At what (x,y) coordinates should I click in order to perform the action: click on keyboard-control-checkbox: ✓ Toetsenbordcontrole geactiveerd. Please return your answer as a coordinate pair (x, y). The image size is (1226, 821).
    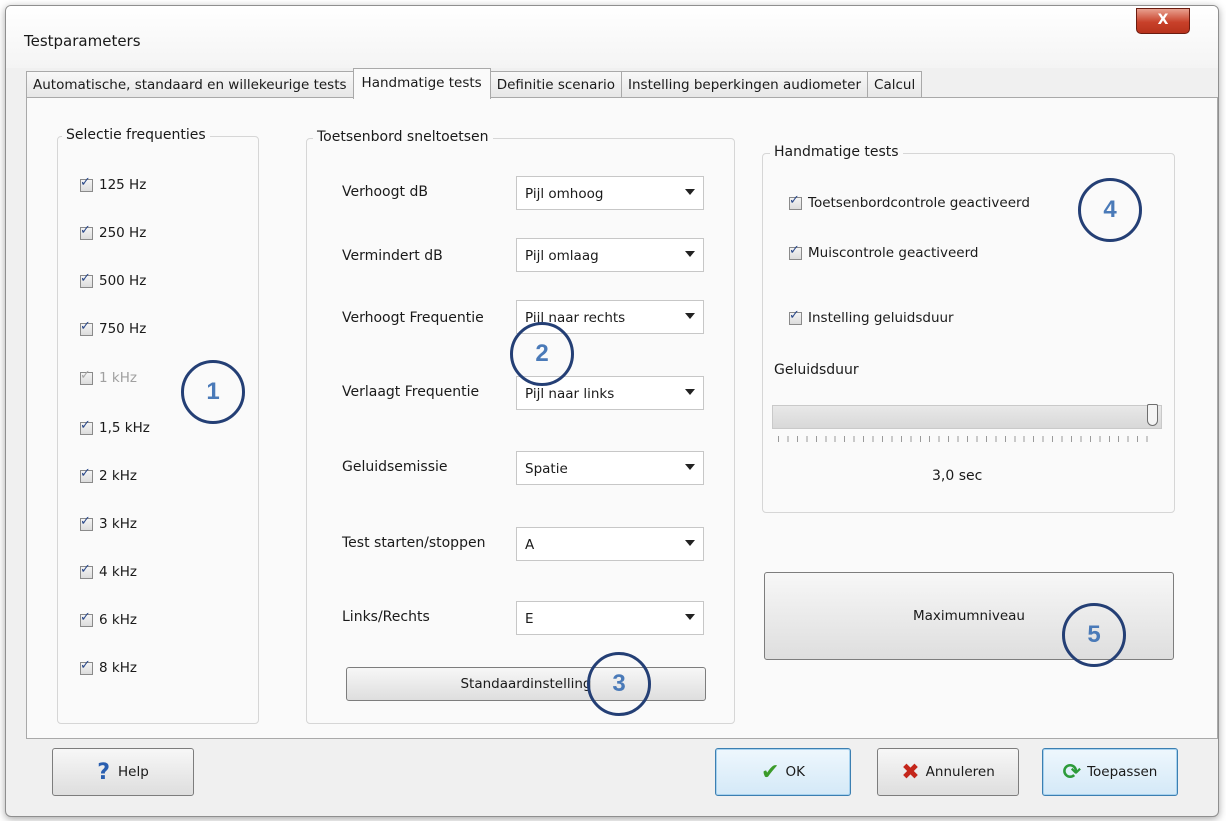
    Looking at the image, I should click on (909, 202).